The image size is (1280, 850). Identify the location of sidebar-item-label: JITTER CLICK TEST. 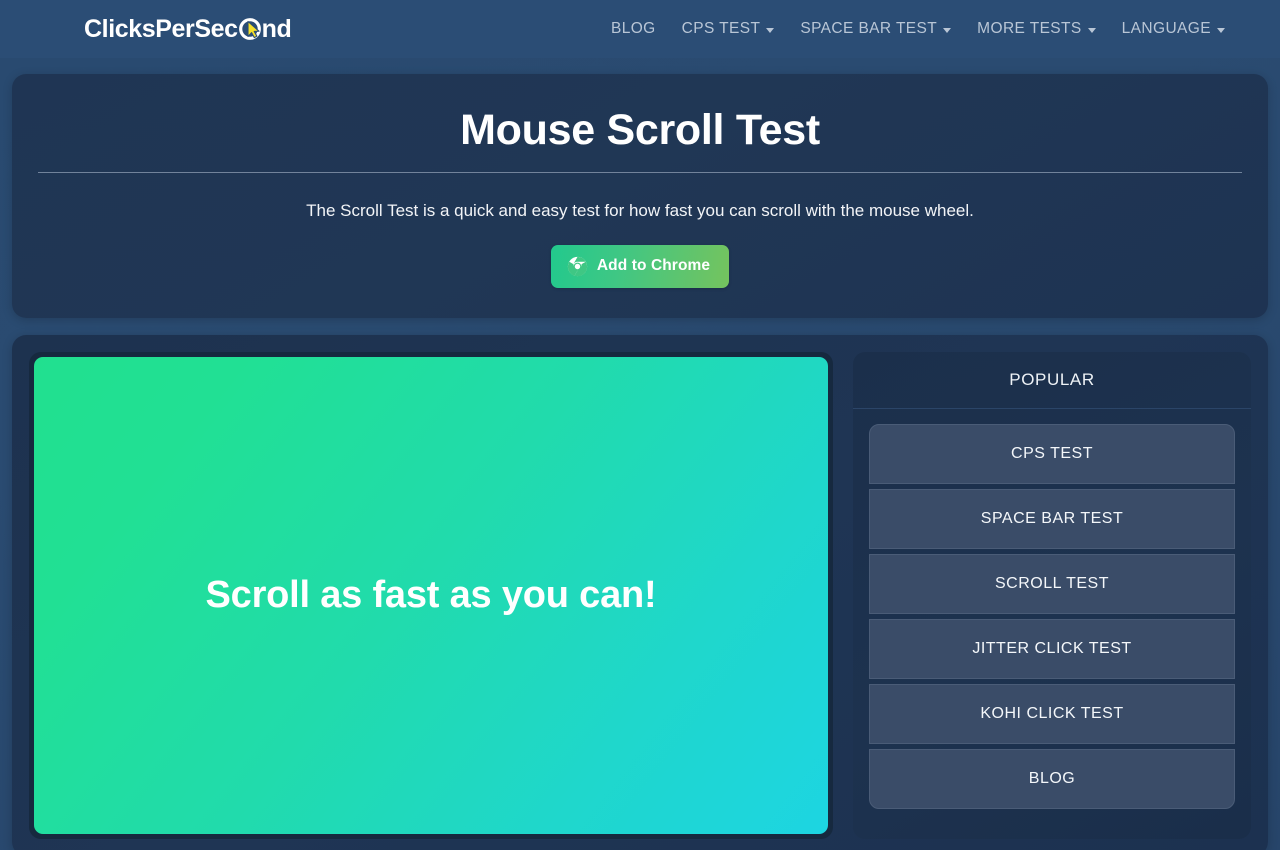
(1052, 648).